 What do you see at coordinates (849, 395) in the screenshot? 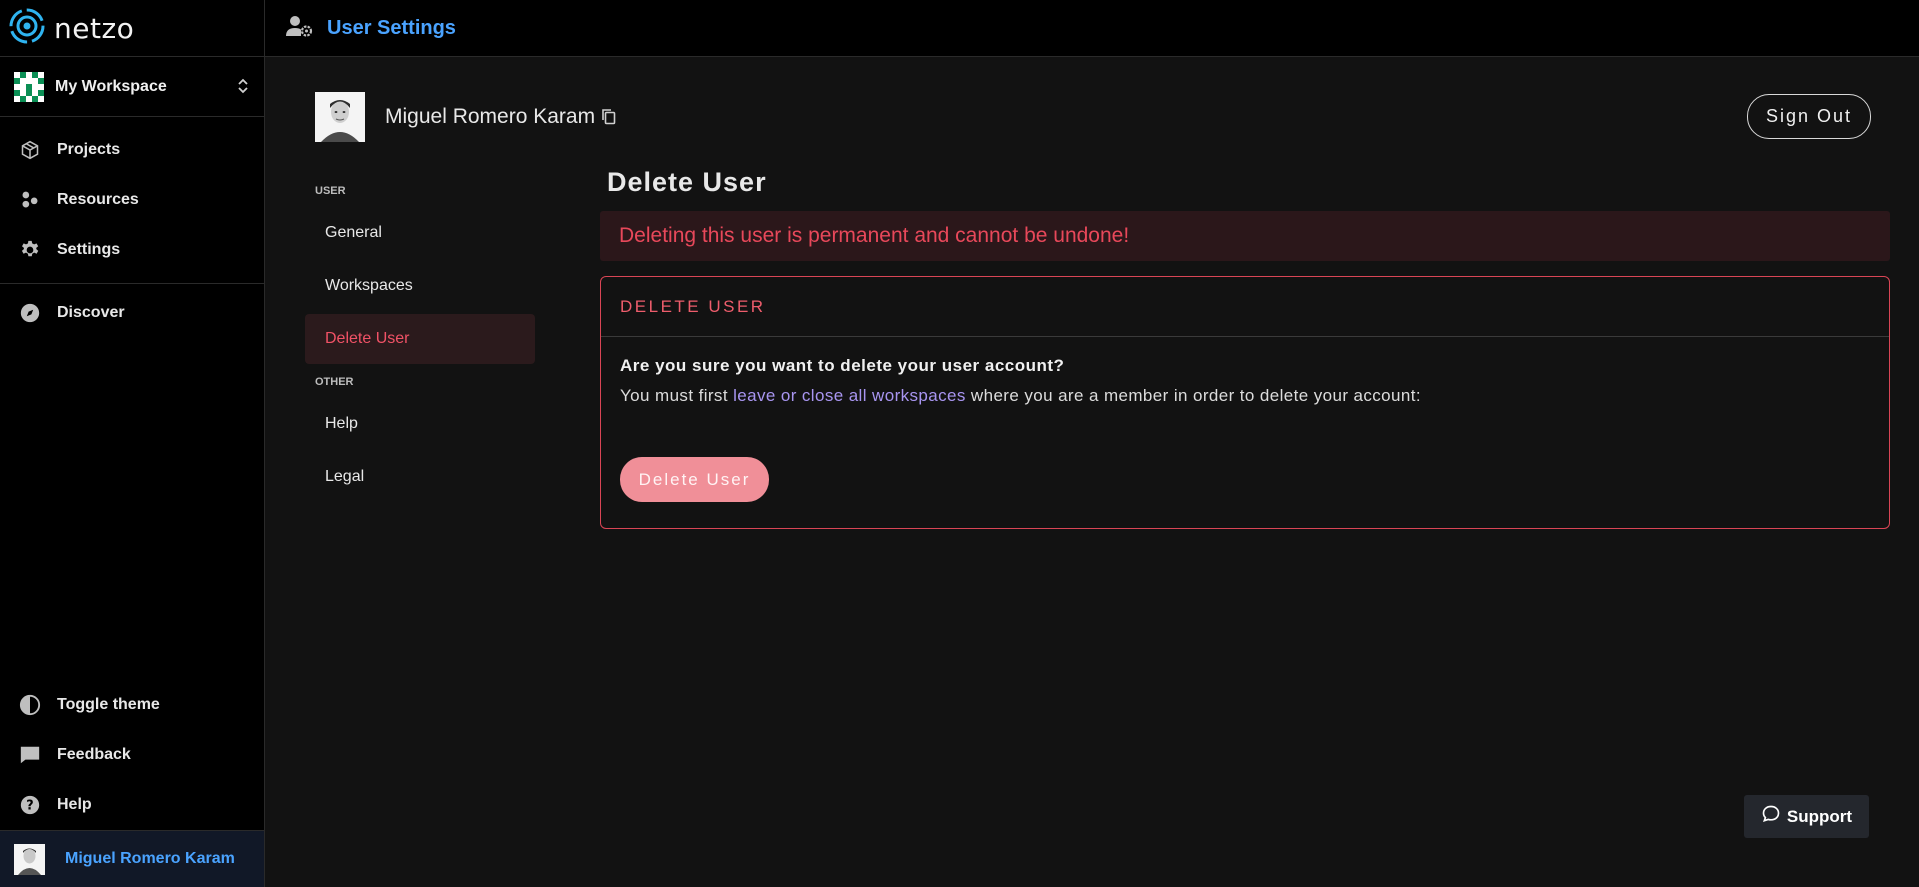
I see `leave-workspaces-link: leave or close all workspaces` at bounding box center [849, 395].